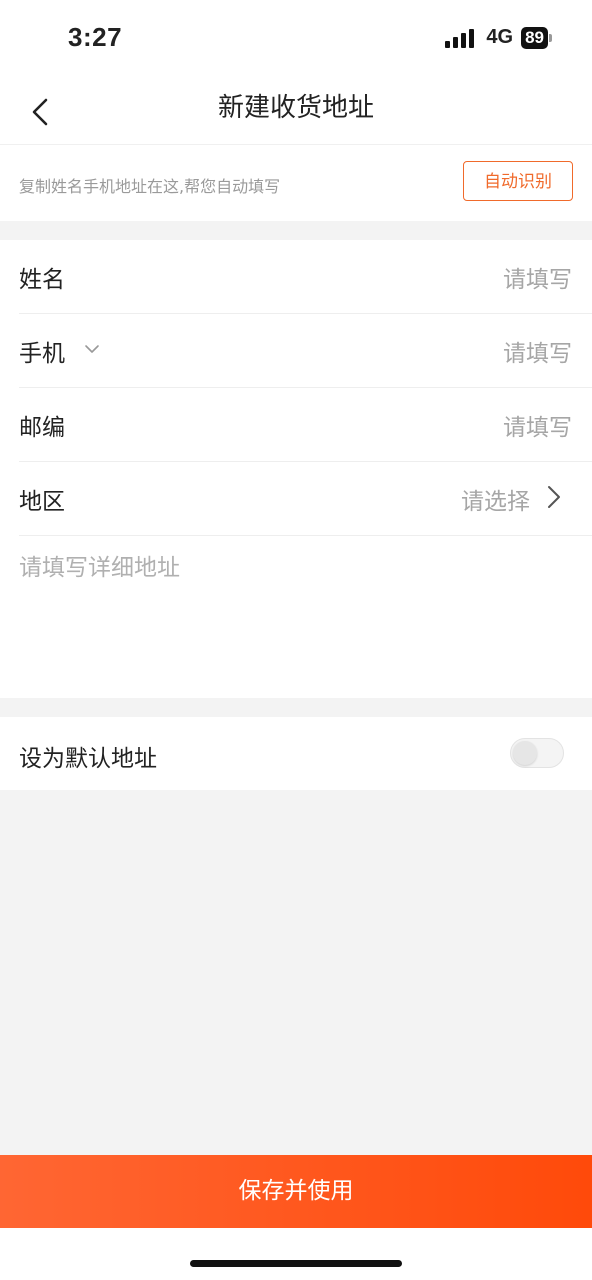 This screenshot has width=592, height=1280. Describe the element at coordinates (495, 499) in the screenshot. I see `region-select: 请选择` at that location.